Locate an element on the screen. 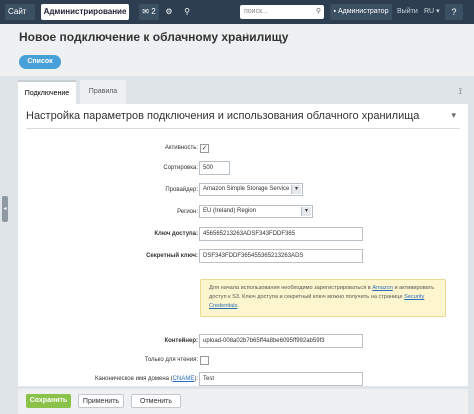 Image resolution: width=474 pixels, height=414 pixels. cname-link: CNAME is located at coordinates (184, 379).